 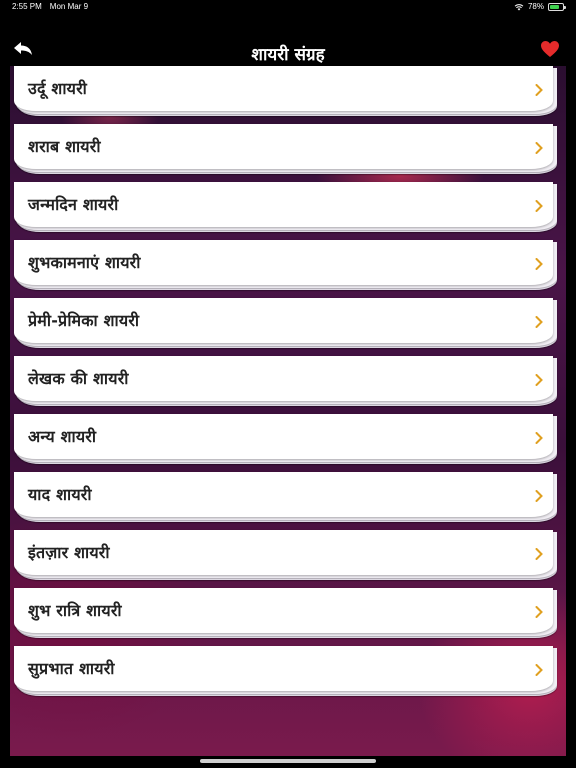 I want to click on card-front: अन्य शायरी, so click(x=283, y=436).